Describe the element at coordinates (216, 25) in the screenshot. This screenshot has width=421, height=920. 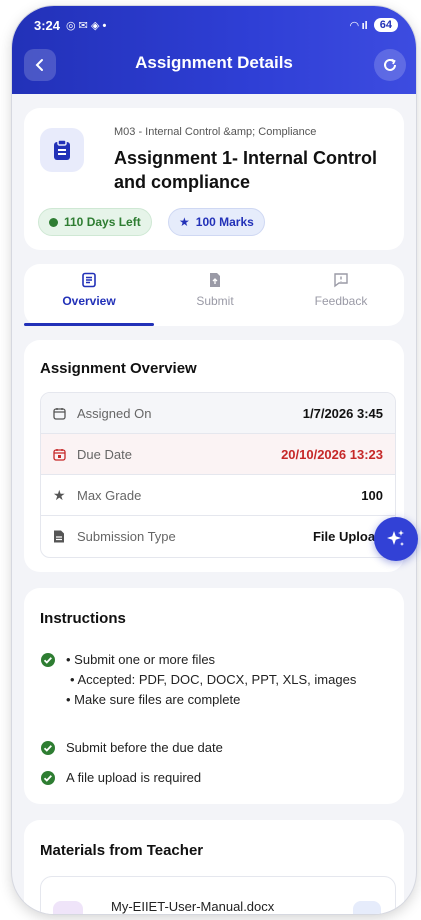
I see `status-bar: 3:24 ◎ ✉ ◈ • ◠ ıl 64` at that location.